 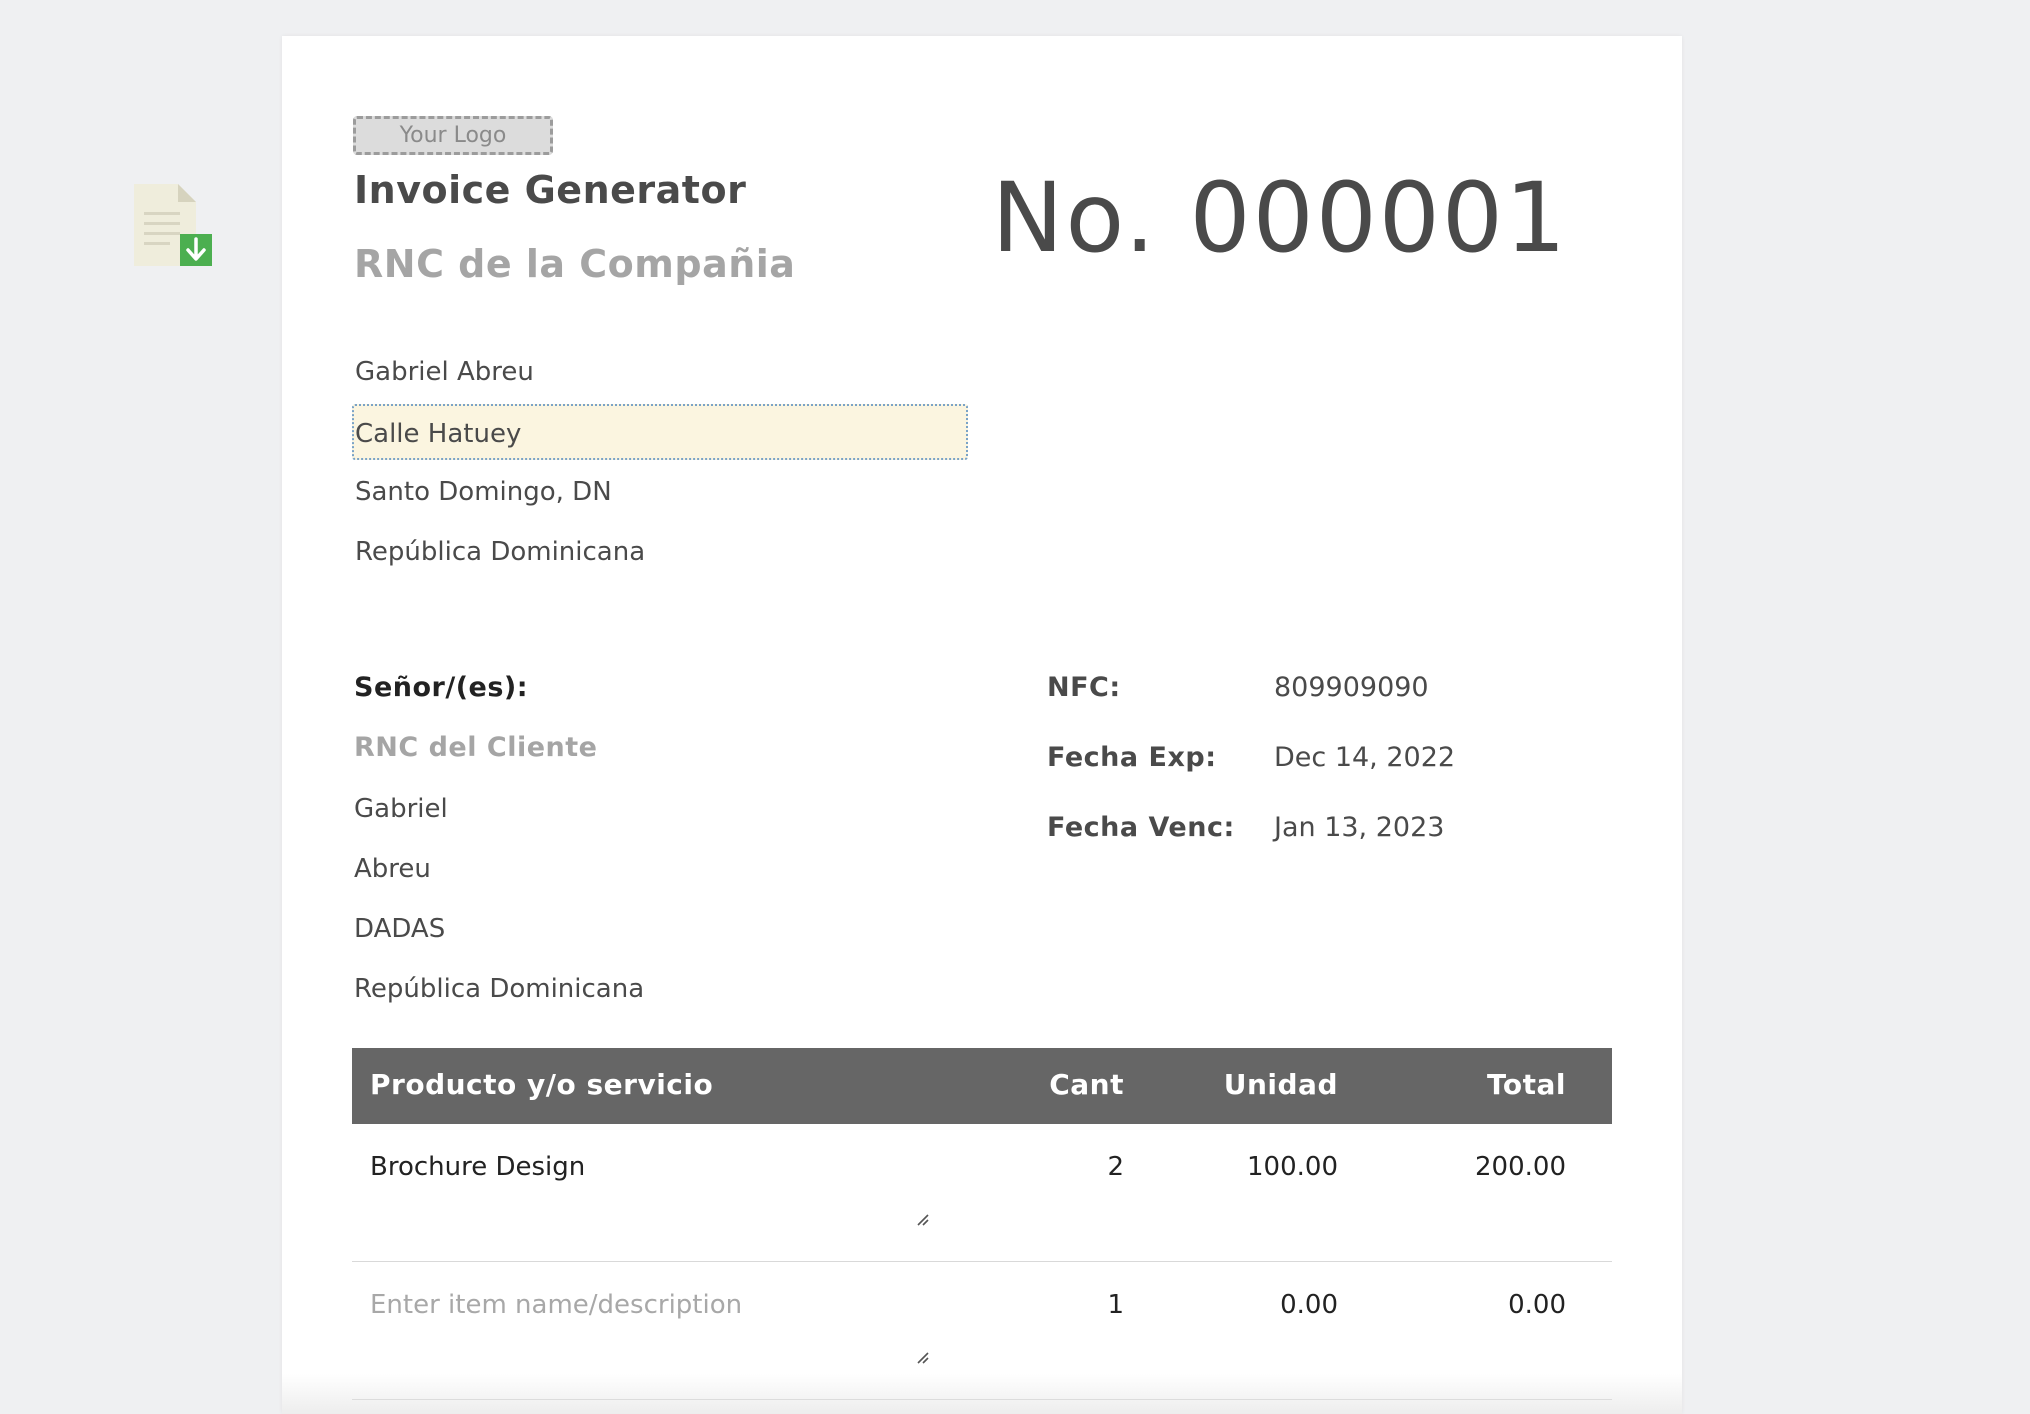 I want to click on header-total: Total, so click(x=1526, y=1084).